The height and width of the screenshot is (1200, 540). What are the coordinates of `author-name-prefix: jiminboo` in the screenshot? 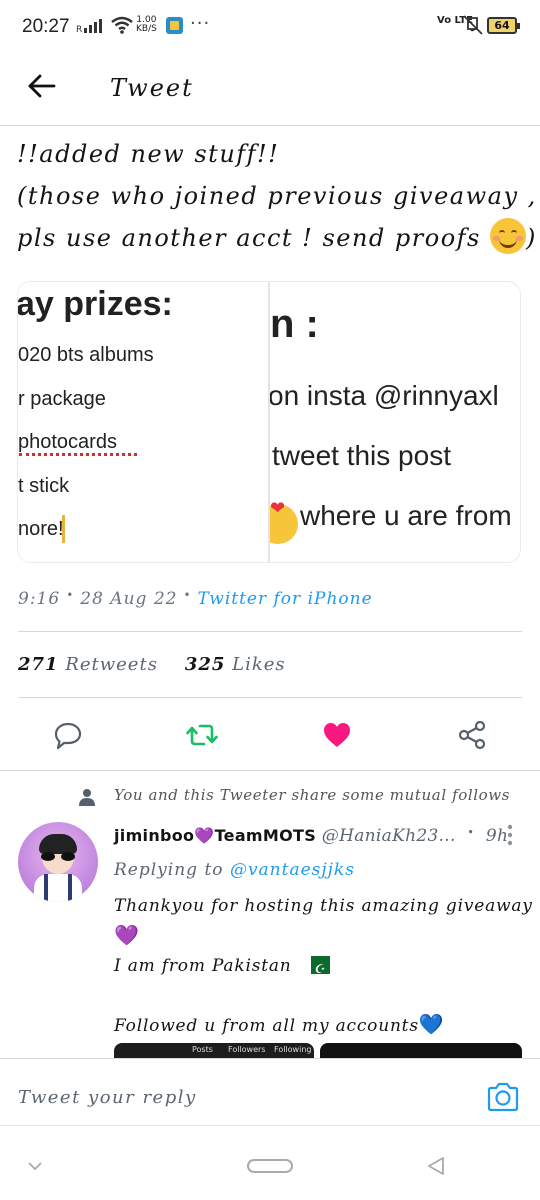 It's located at (154, 835).